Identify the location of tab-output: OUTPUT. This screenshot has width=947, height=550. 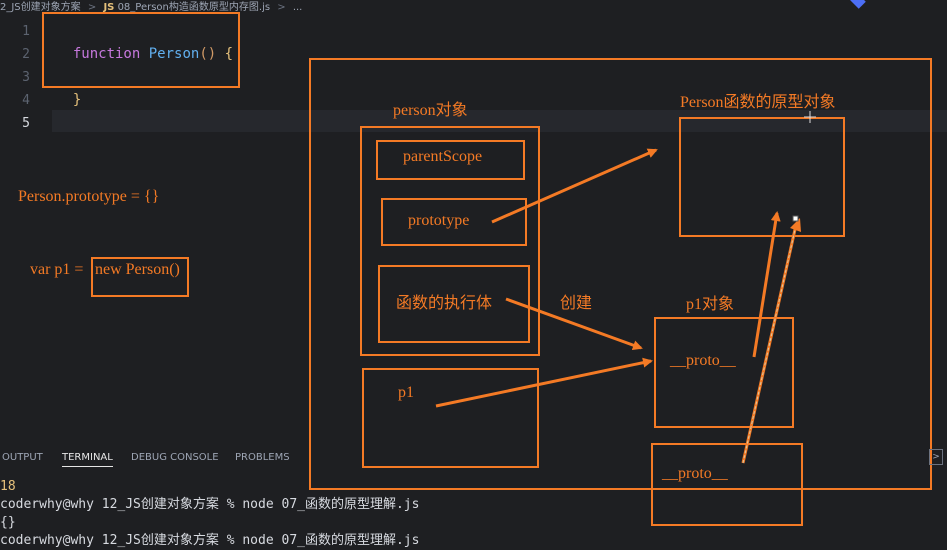
(22, 457).